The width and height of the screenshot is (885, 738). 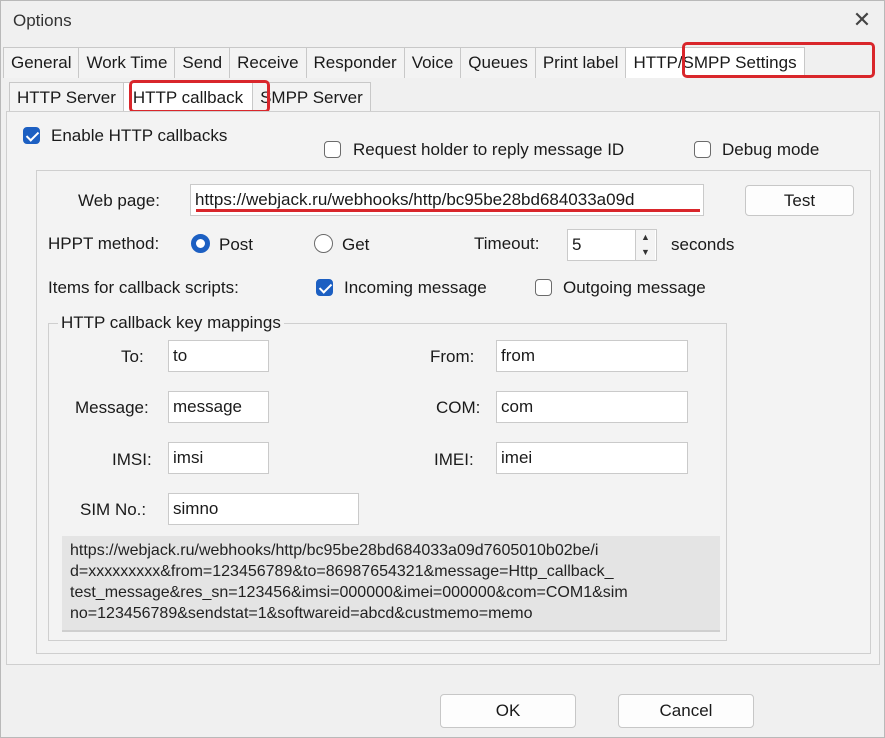 I want to click on window-title: Options, so click(x=42, y=20).